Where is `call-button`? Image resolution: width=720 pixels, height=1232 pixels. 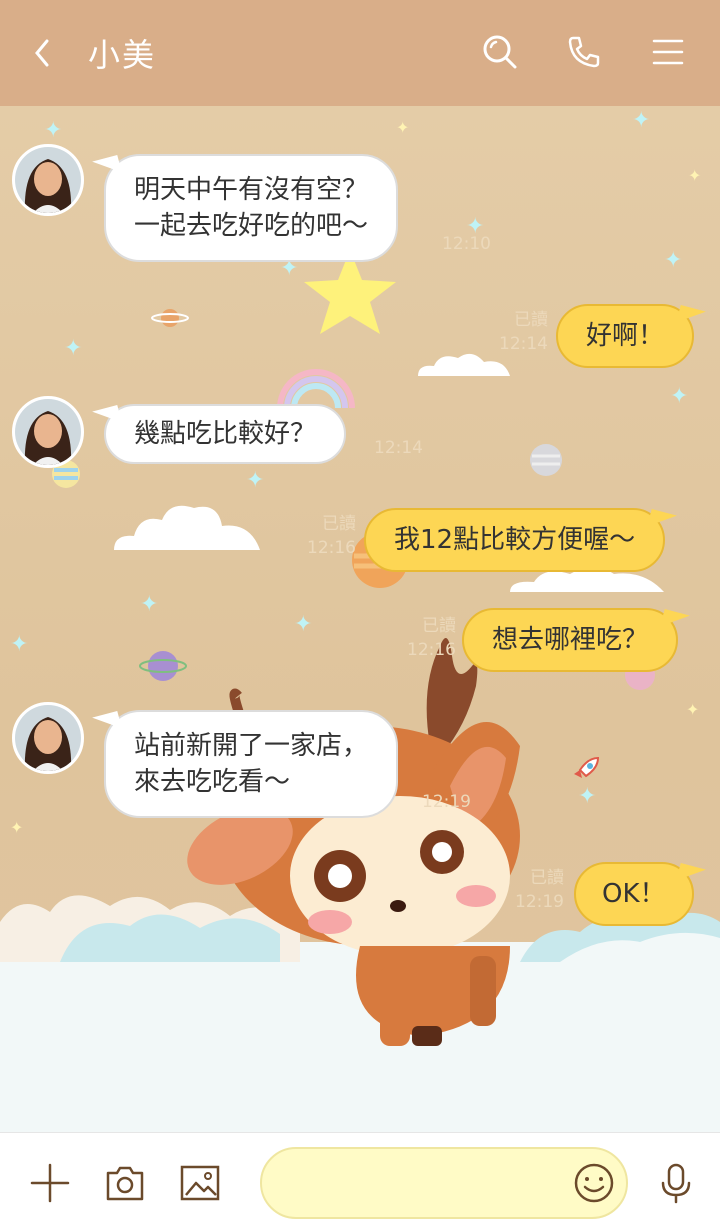 call-button is located at coordinates (584, 52).